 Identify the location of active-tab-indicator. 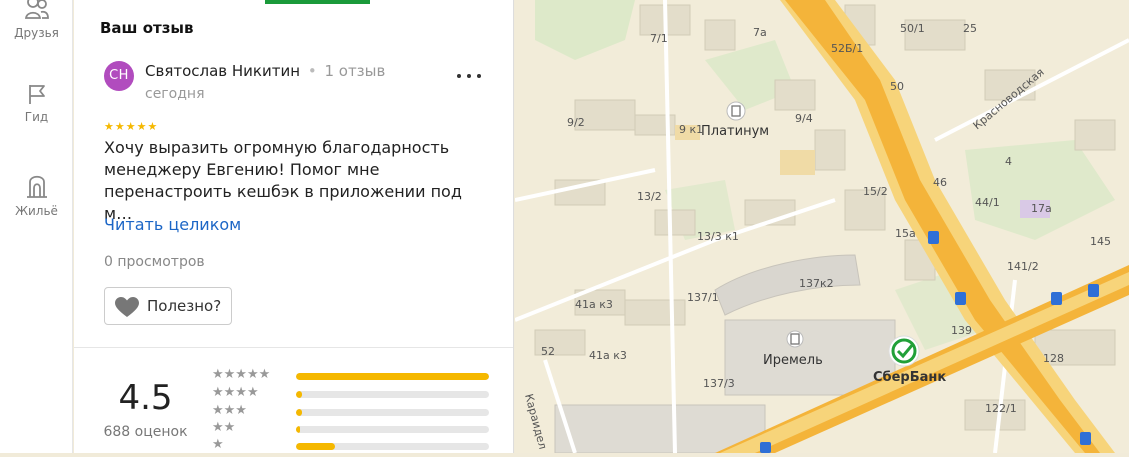
(317, 2).